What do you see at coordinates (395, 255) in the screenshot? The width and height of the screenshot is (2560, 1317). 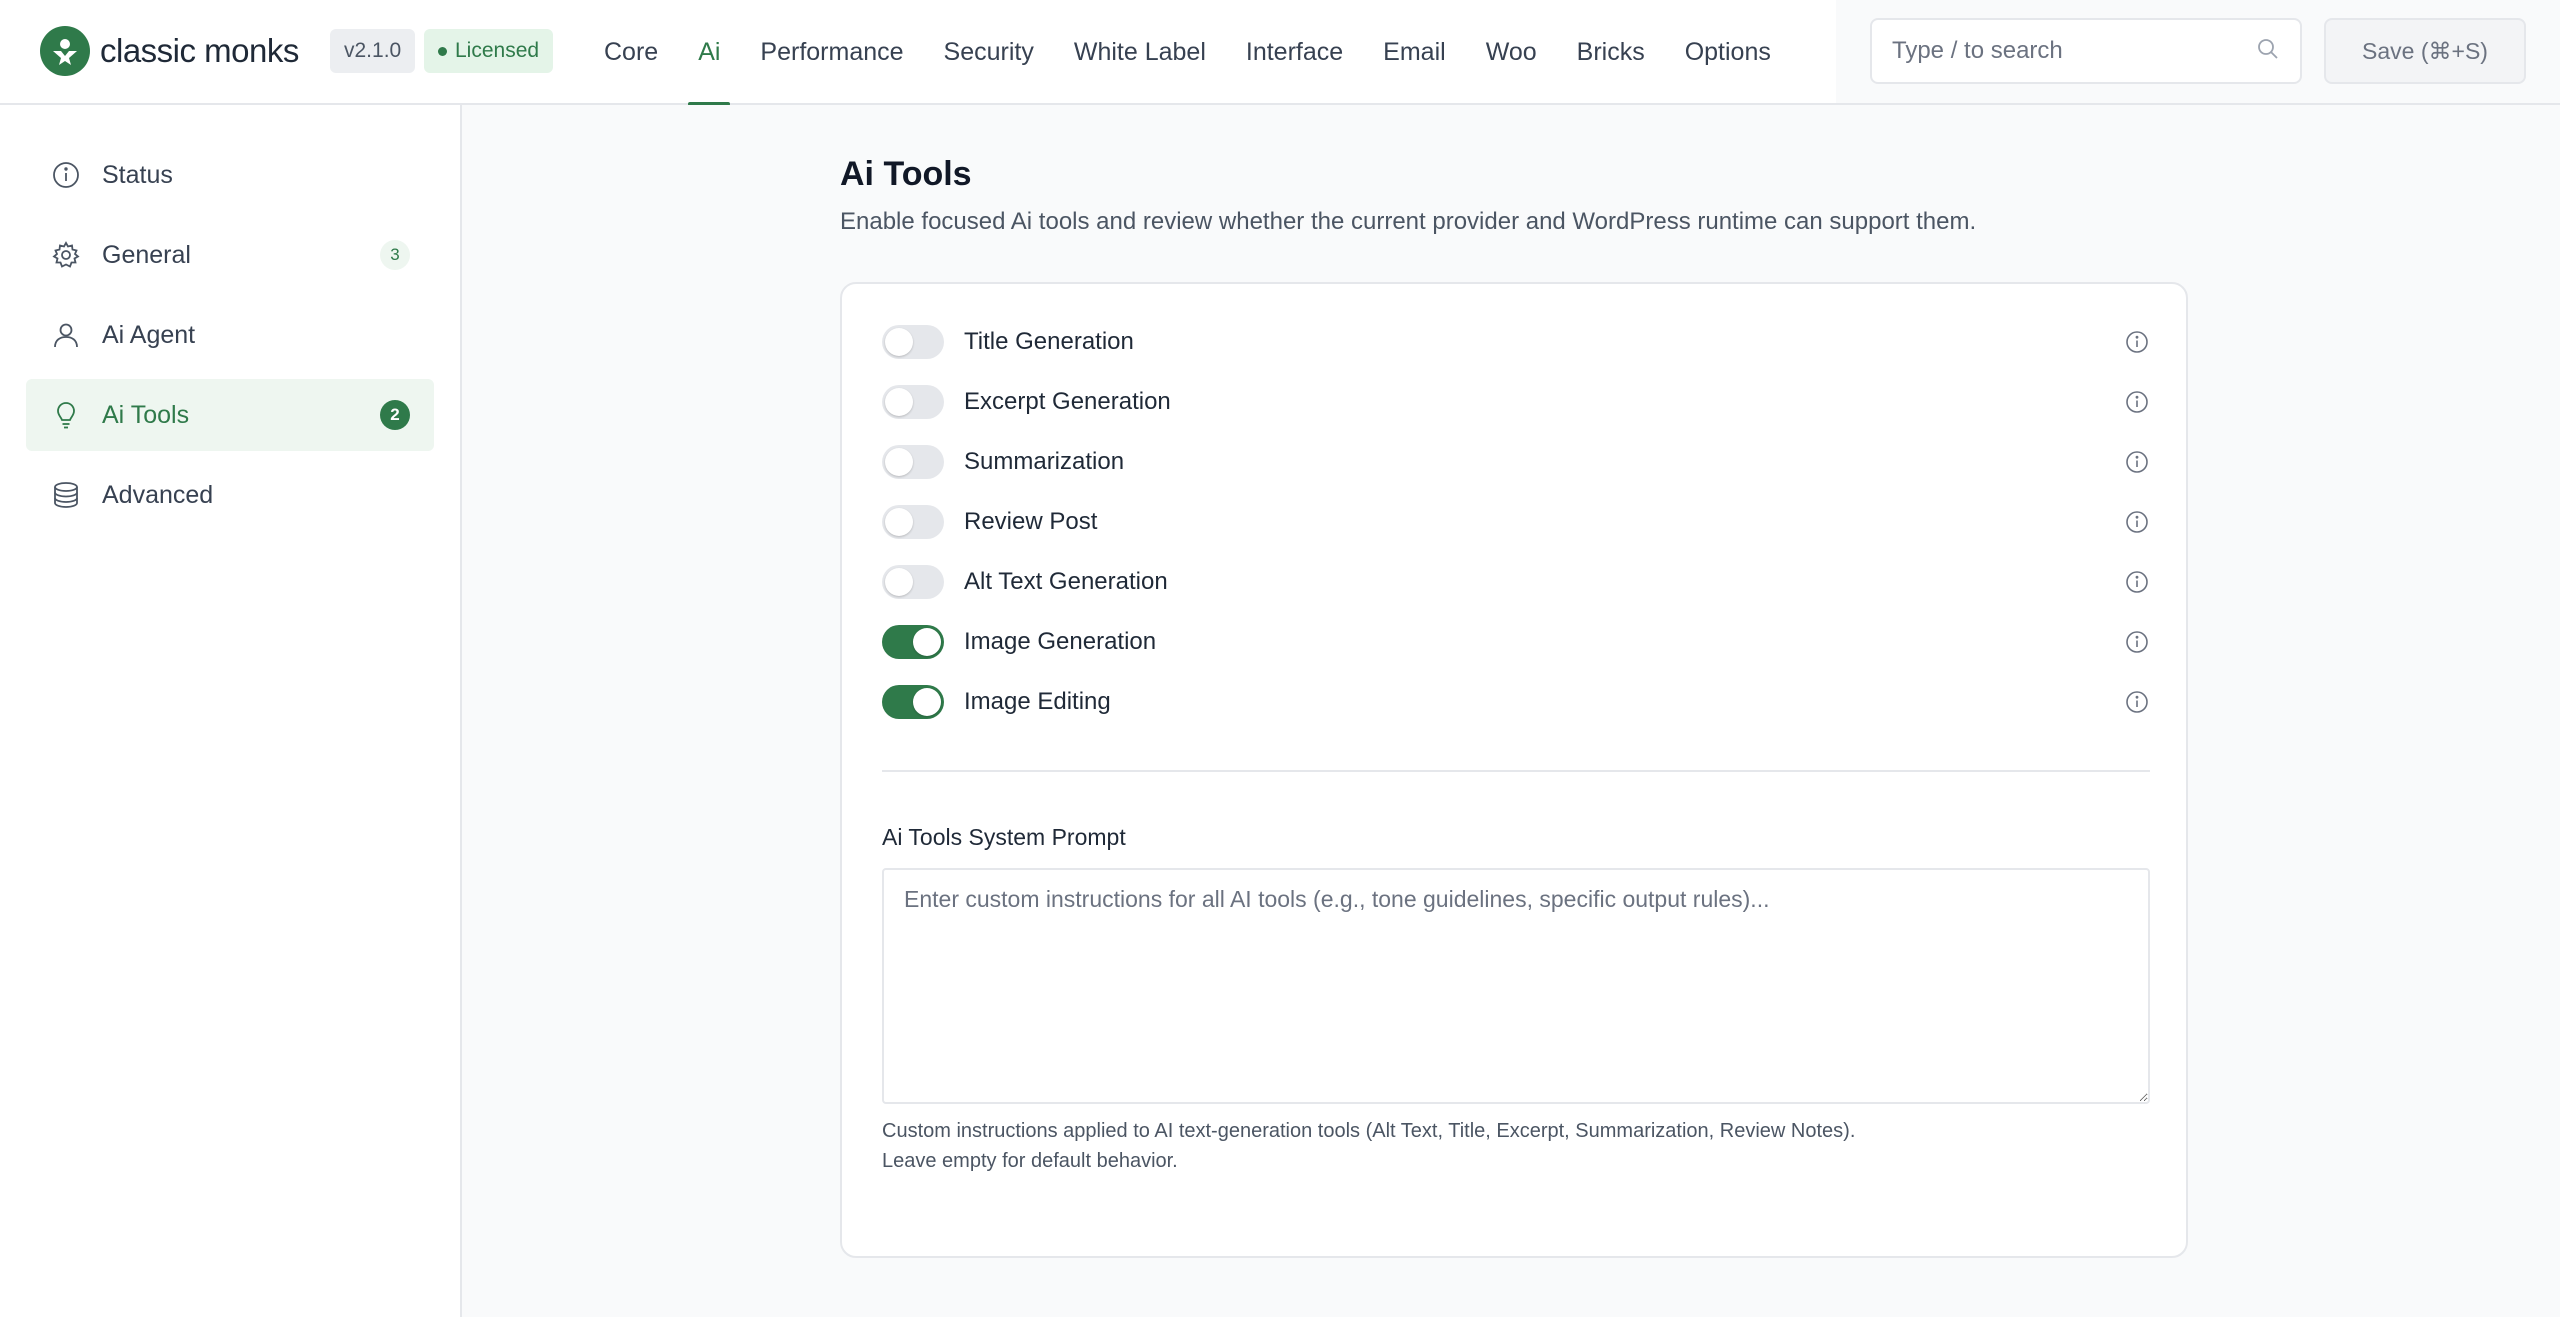 I see `count-badge: 3` at bounding box center [395, 255].